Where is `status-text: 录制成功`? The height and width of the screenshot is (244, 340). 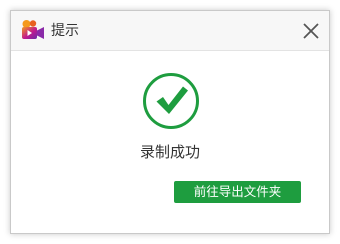 status-text: 录制成功 is located at coordinates (169, 152).